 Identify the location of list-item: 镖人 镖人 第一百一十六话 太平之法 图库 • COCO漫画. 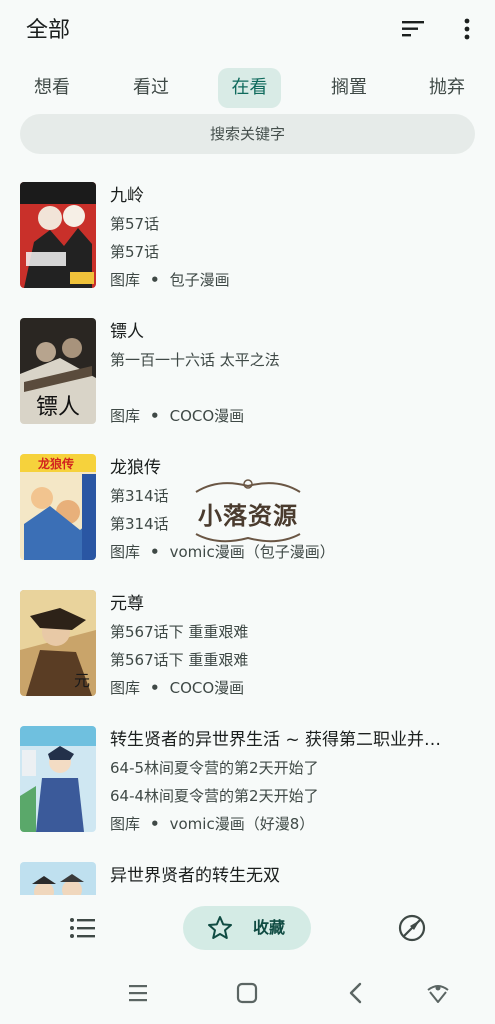
(247, 374).